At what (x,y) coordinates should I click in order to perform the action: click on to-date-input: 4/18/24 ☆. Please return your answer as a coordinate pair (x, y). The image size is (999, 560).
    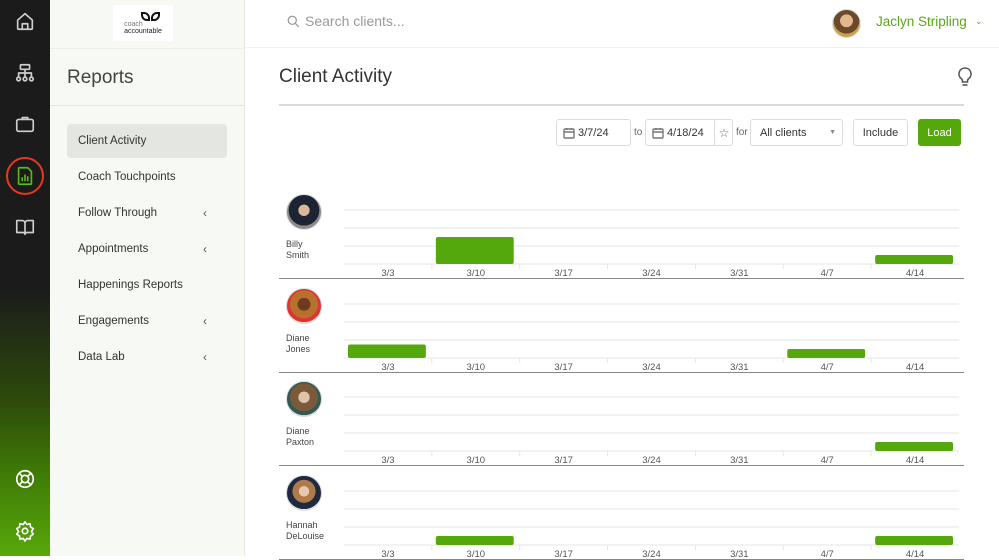
    Looking at the image, I should click on (689, 132).